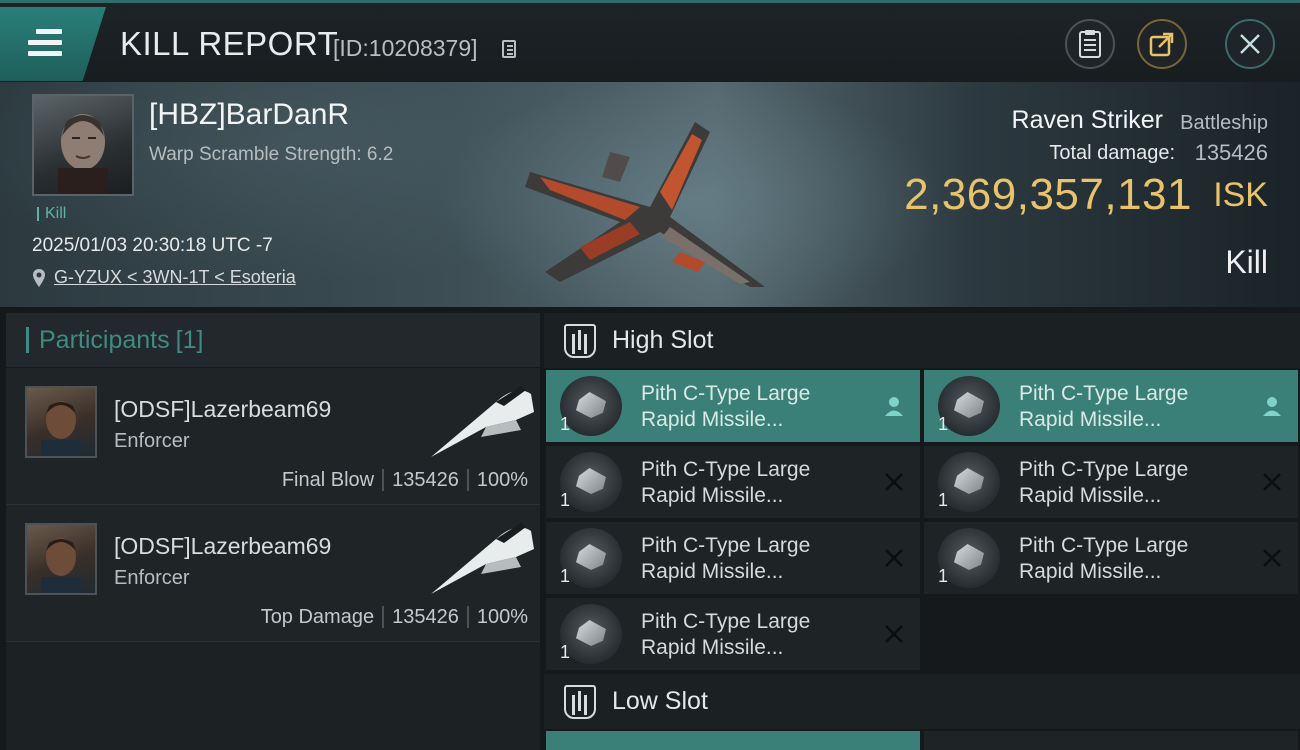 The image size is (1300, 750). What do you see at coordinates (328, 480) in the screenshot?
I see `participant-role: Final Blow` at bounding box center [328, 480].